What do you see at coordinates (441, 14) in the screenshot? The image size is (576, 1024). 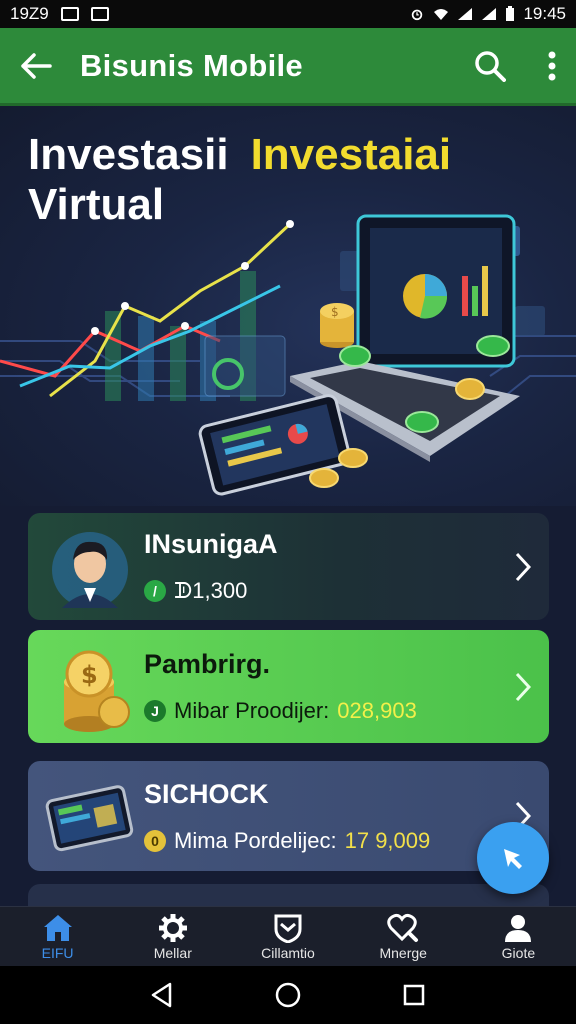 I see `wifi-icon` at bounding box center [441, 14].